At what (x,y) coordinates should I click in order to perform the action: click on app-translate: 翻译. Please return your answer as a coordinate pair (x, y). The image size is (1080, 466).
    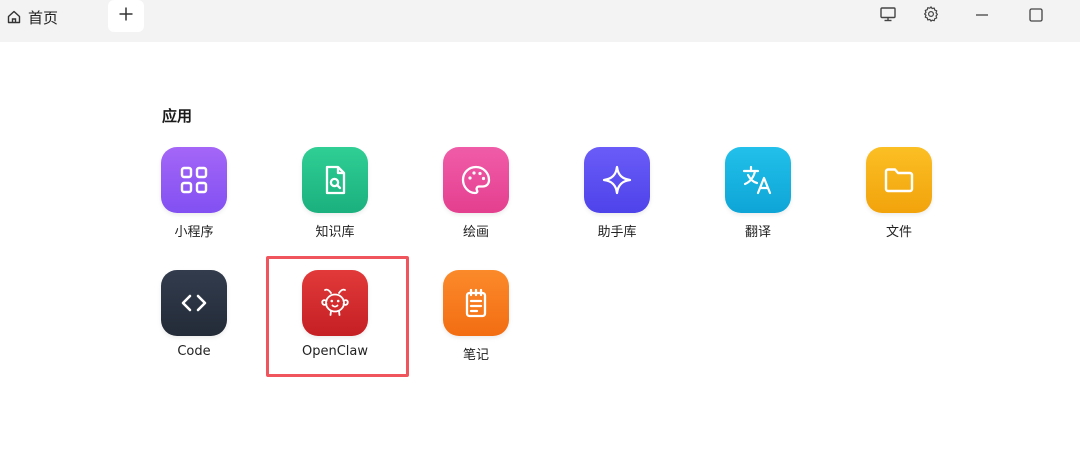
    Looking at the image, I should click on (758, 197).